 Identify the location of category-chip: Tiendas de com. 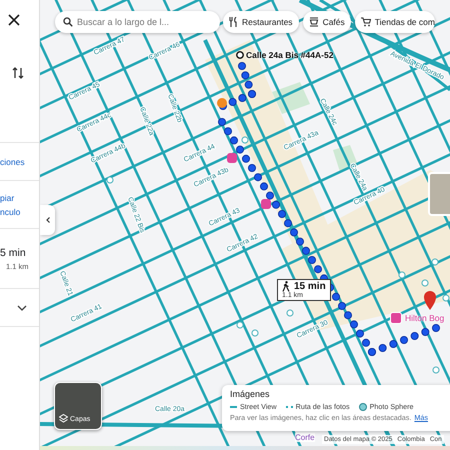
(394, 22).